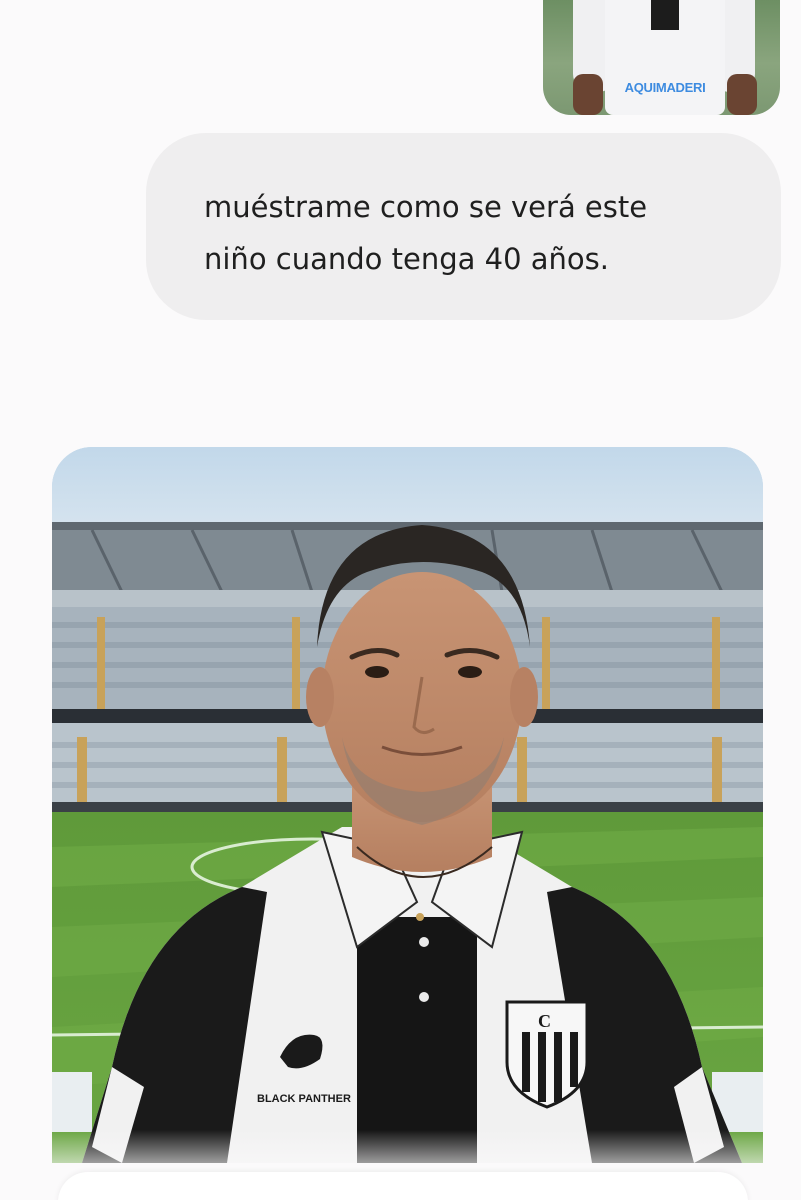 The image size is (801, 1200). I want to click on photo-shirt-text: AQUIMADERI, so click(665, 87).